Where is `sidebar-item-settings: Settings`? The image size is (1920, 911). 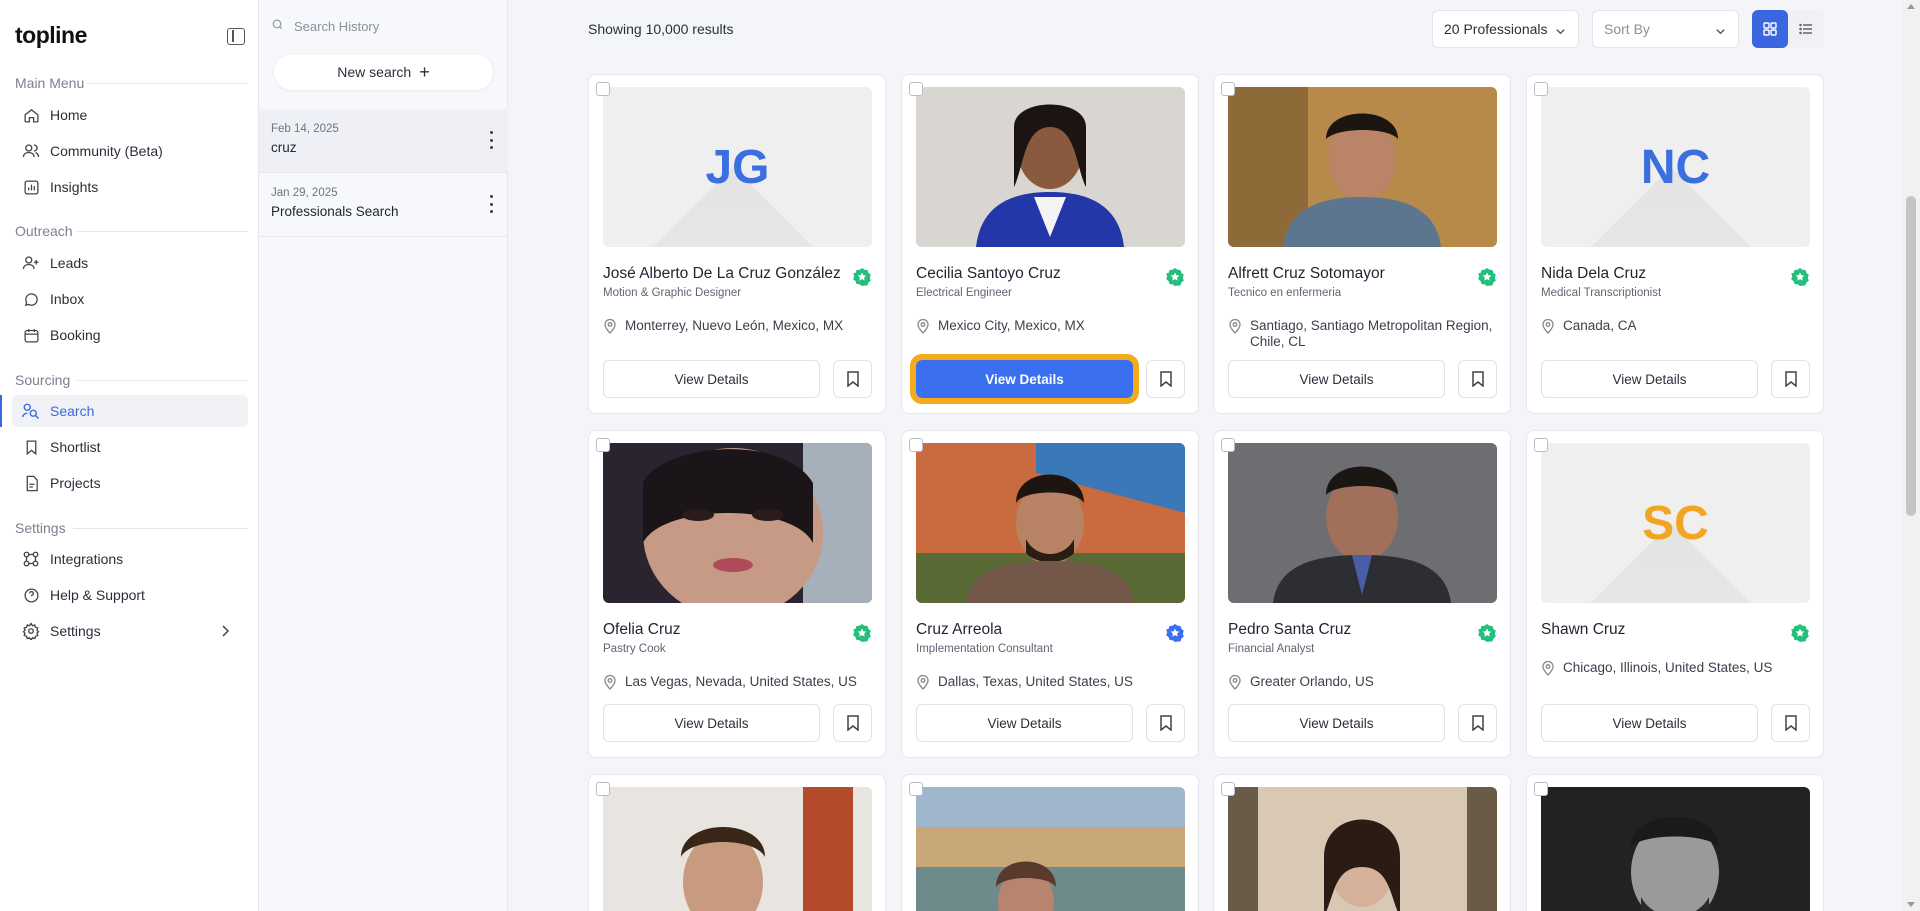 sidebar-item-settings: Settings is located at coordinates (130, 631).